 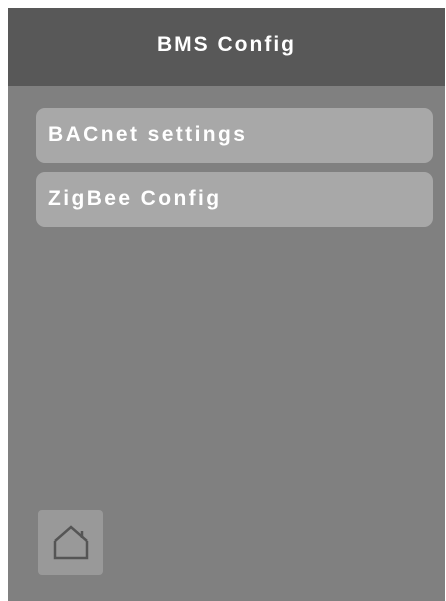 I want to click on menu-item-label: ZigBee Config, so click(x=135, y=198).